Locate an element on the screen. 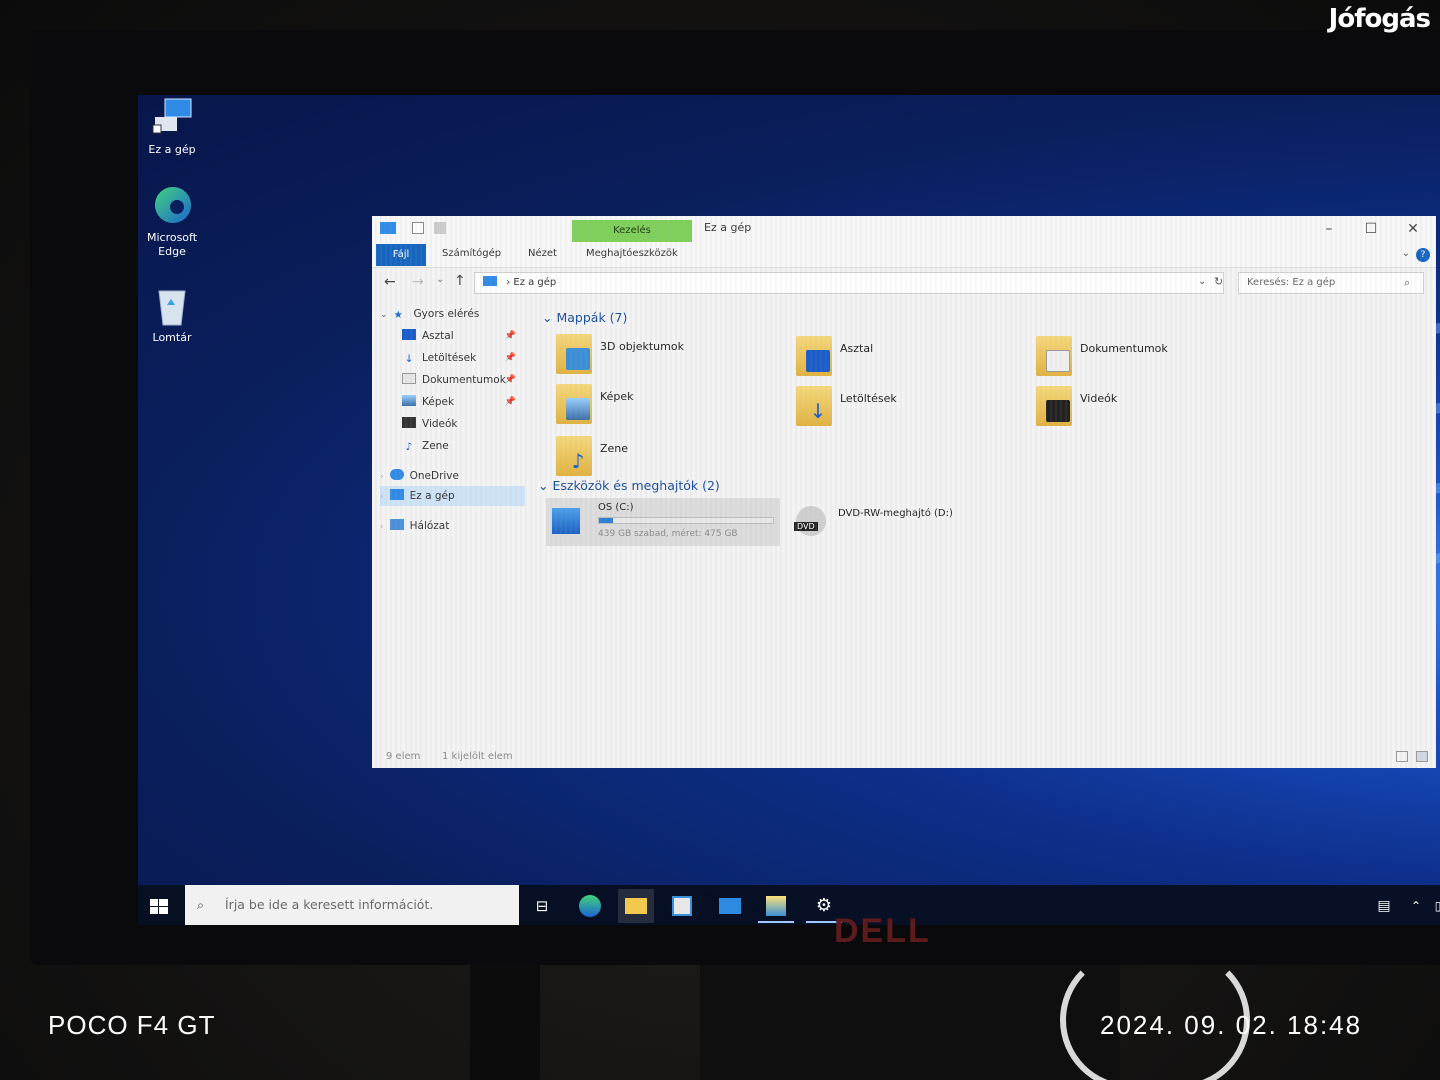 This screenshot has width=1440, height=1080. drive-c: OS (C:) 439 GB szabad, méret: 475 GB is located at coordinates (663, 522).